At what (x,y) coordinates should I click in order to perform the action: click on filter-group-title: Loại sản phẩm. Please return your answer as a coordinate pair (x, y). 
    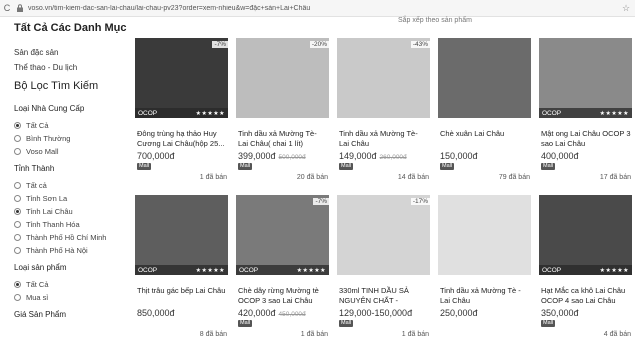
    Looking at the image, I should click on (40, 267).